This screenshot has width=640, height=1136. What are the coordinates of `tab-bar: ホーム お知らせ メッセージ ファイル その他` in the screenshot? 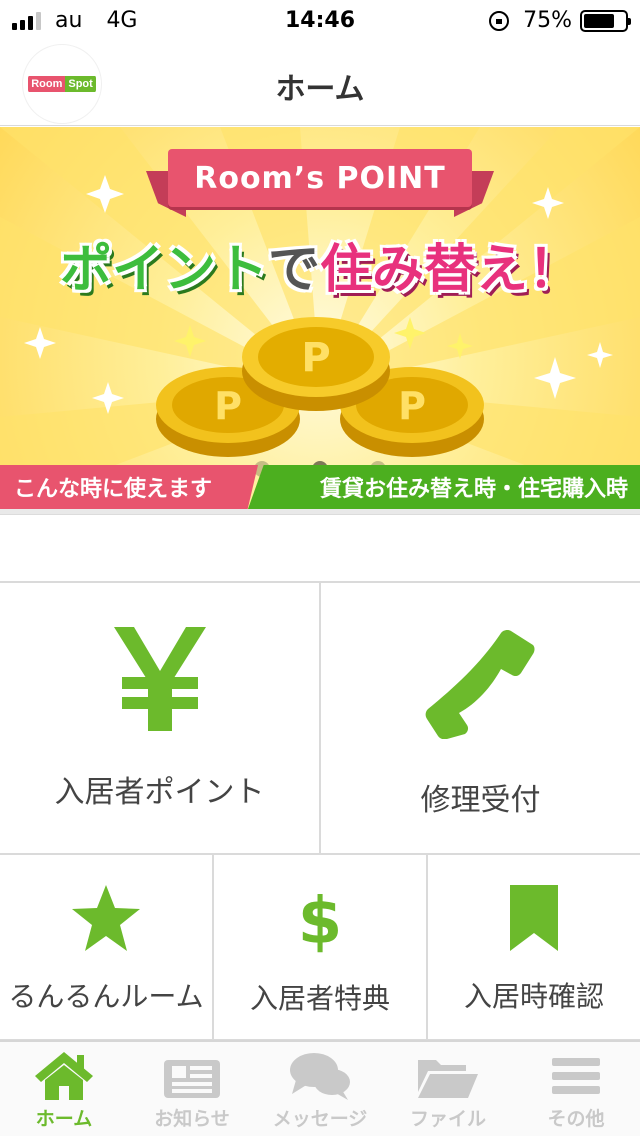 It's located at (320, 1088).